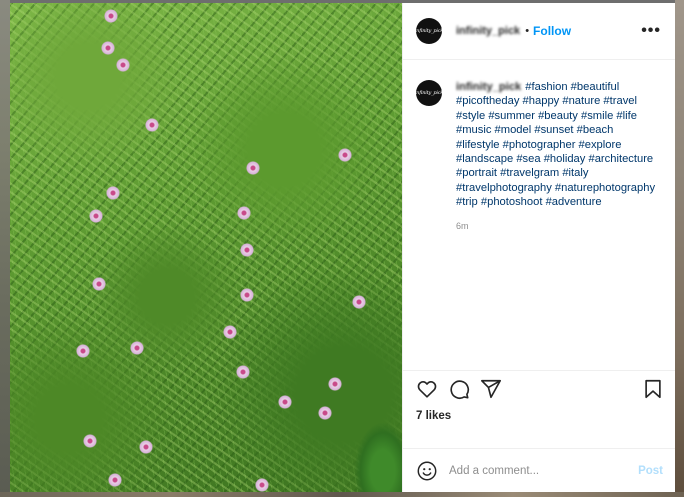  Describe the element at coordinates (427, 471) in the screenshot. I see `emoji-icon` at that location.